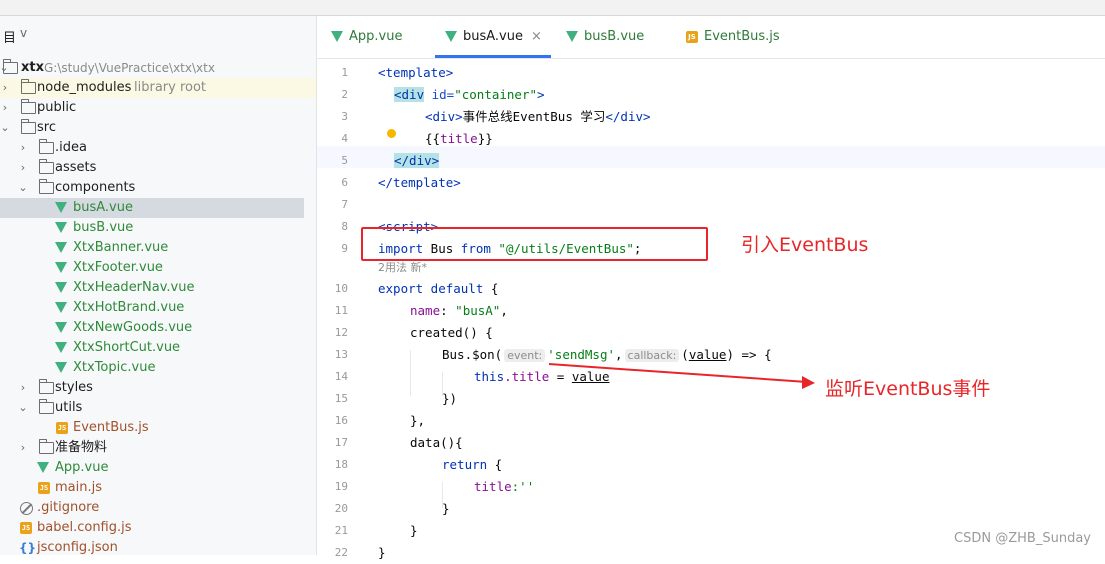 The width and height of the screenshot is (1105, 564). I want to click on line-number: 6, so click(344, 182).